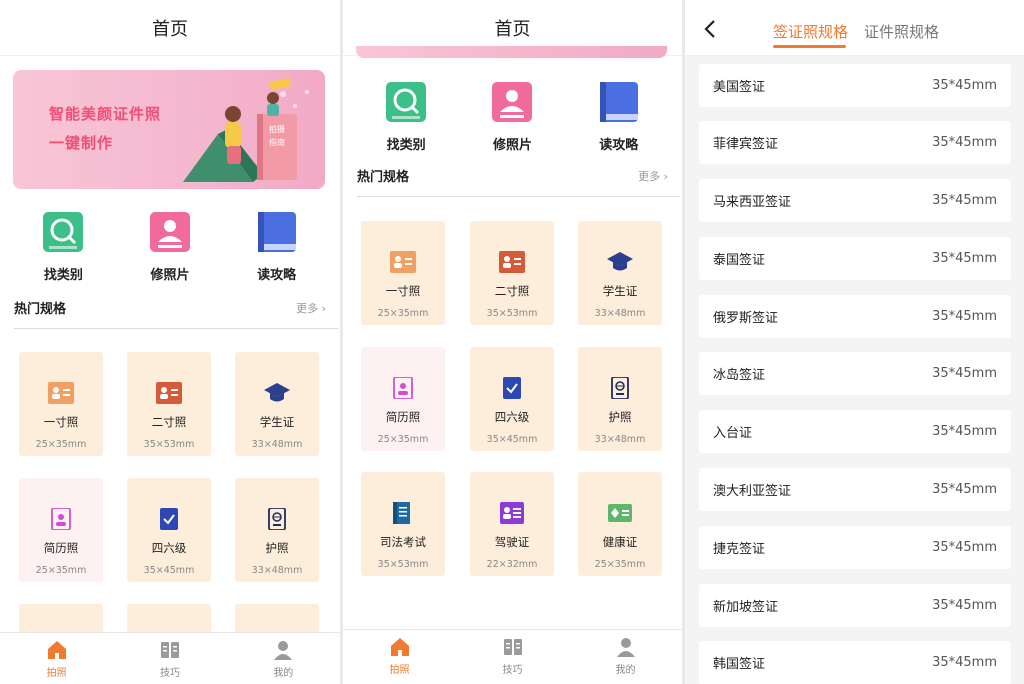  Describe the element at coordinates (855, 316) in the screenshot. I see `list-item: 俄罗斯签证 35*45mm` at that location.